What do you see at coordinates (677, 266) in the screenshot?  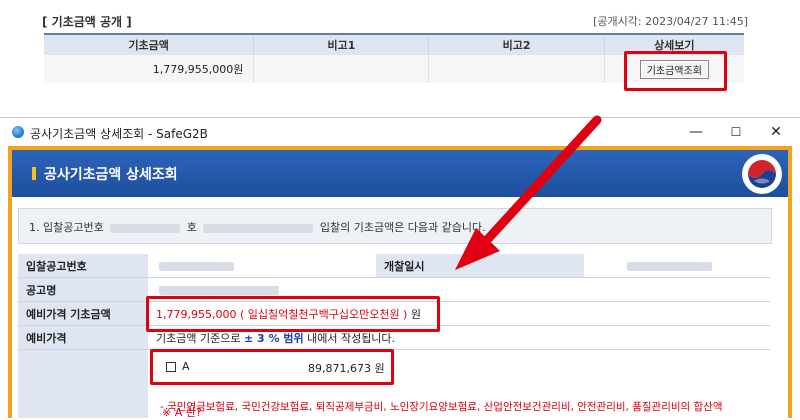 I see `open-date-value` at bounding box center [677, 266].